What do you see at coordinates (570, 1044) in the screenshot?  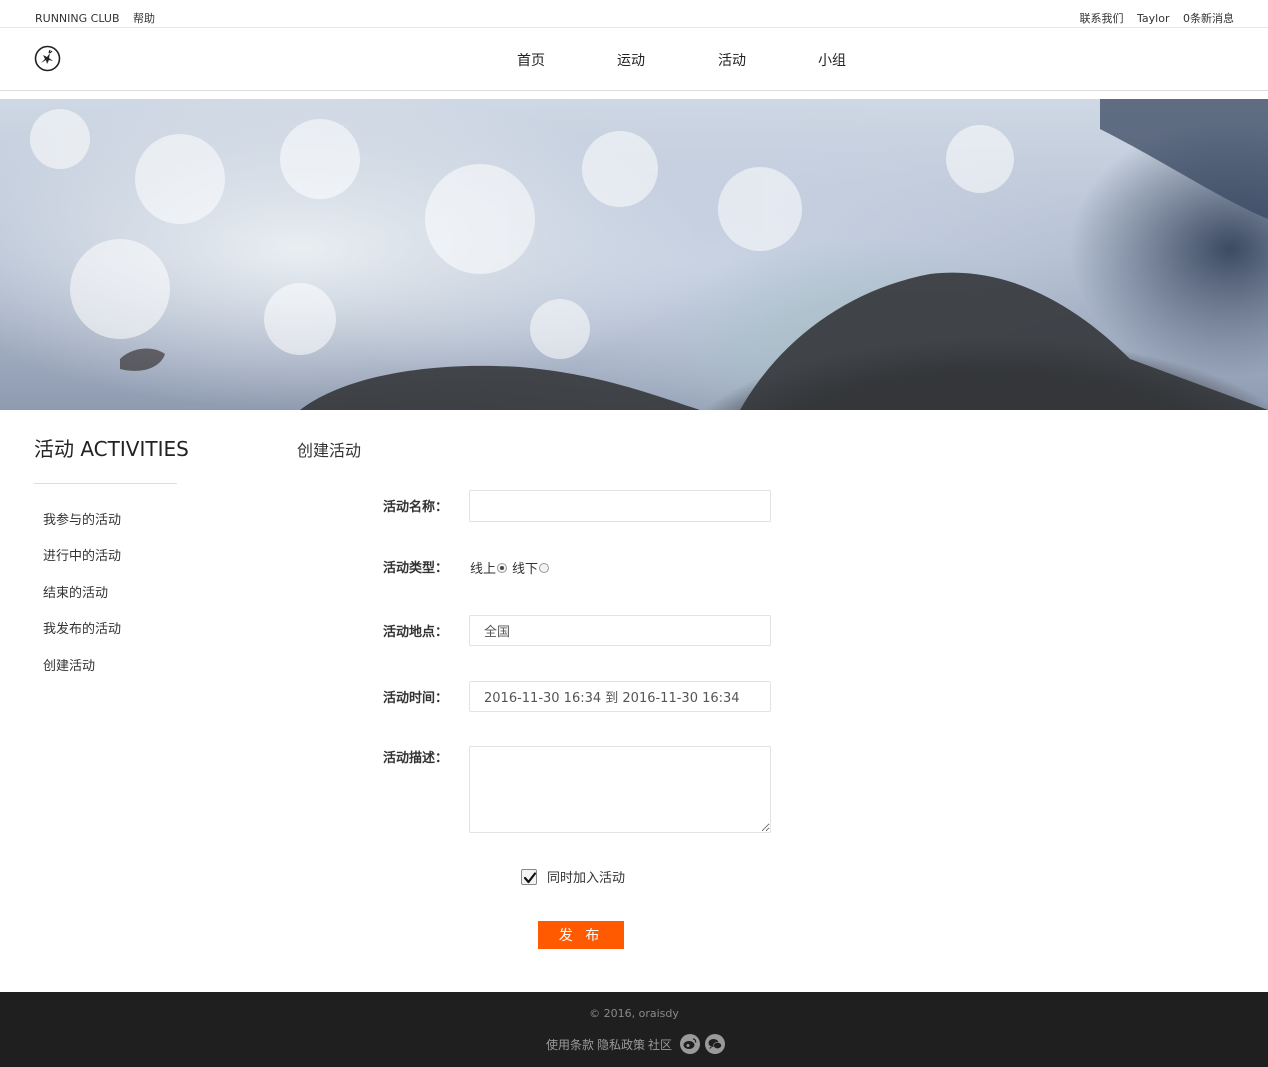 I see `terms-link: 使用条款` at bounding box center [570, 1044].